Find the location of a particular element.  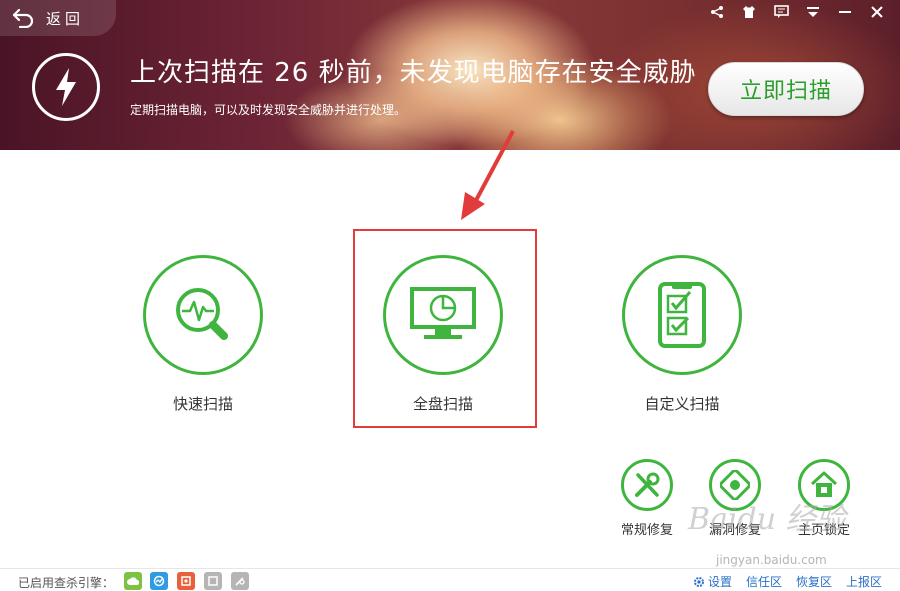

close-icon is located at coordinates (877, 12).